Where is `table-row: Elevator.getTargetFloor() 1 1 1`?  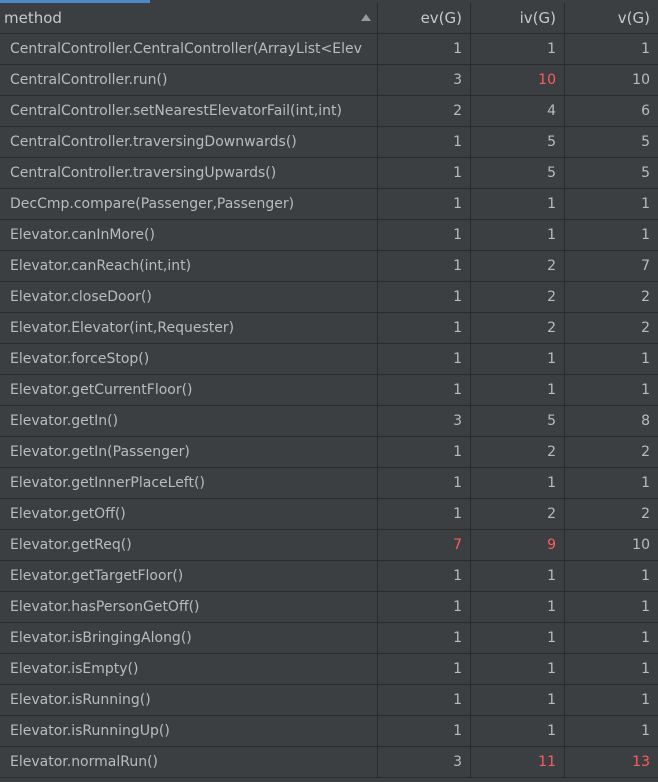
table-row: Elevator.getTargetFloor() 1 1 1 is located at coordinates (329, 576).